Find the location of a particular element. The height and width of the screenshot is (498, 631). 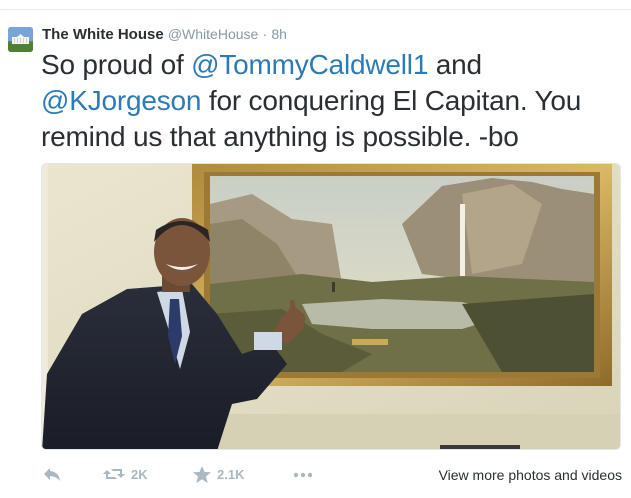

star-icon is located at coordinates (202, 474).